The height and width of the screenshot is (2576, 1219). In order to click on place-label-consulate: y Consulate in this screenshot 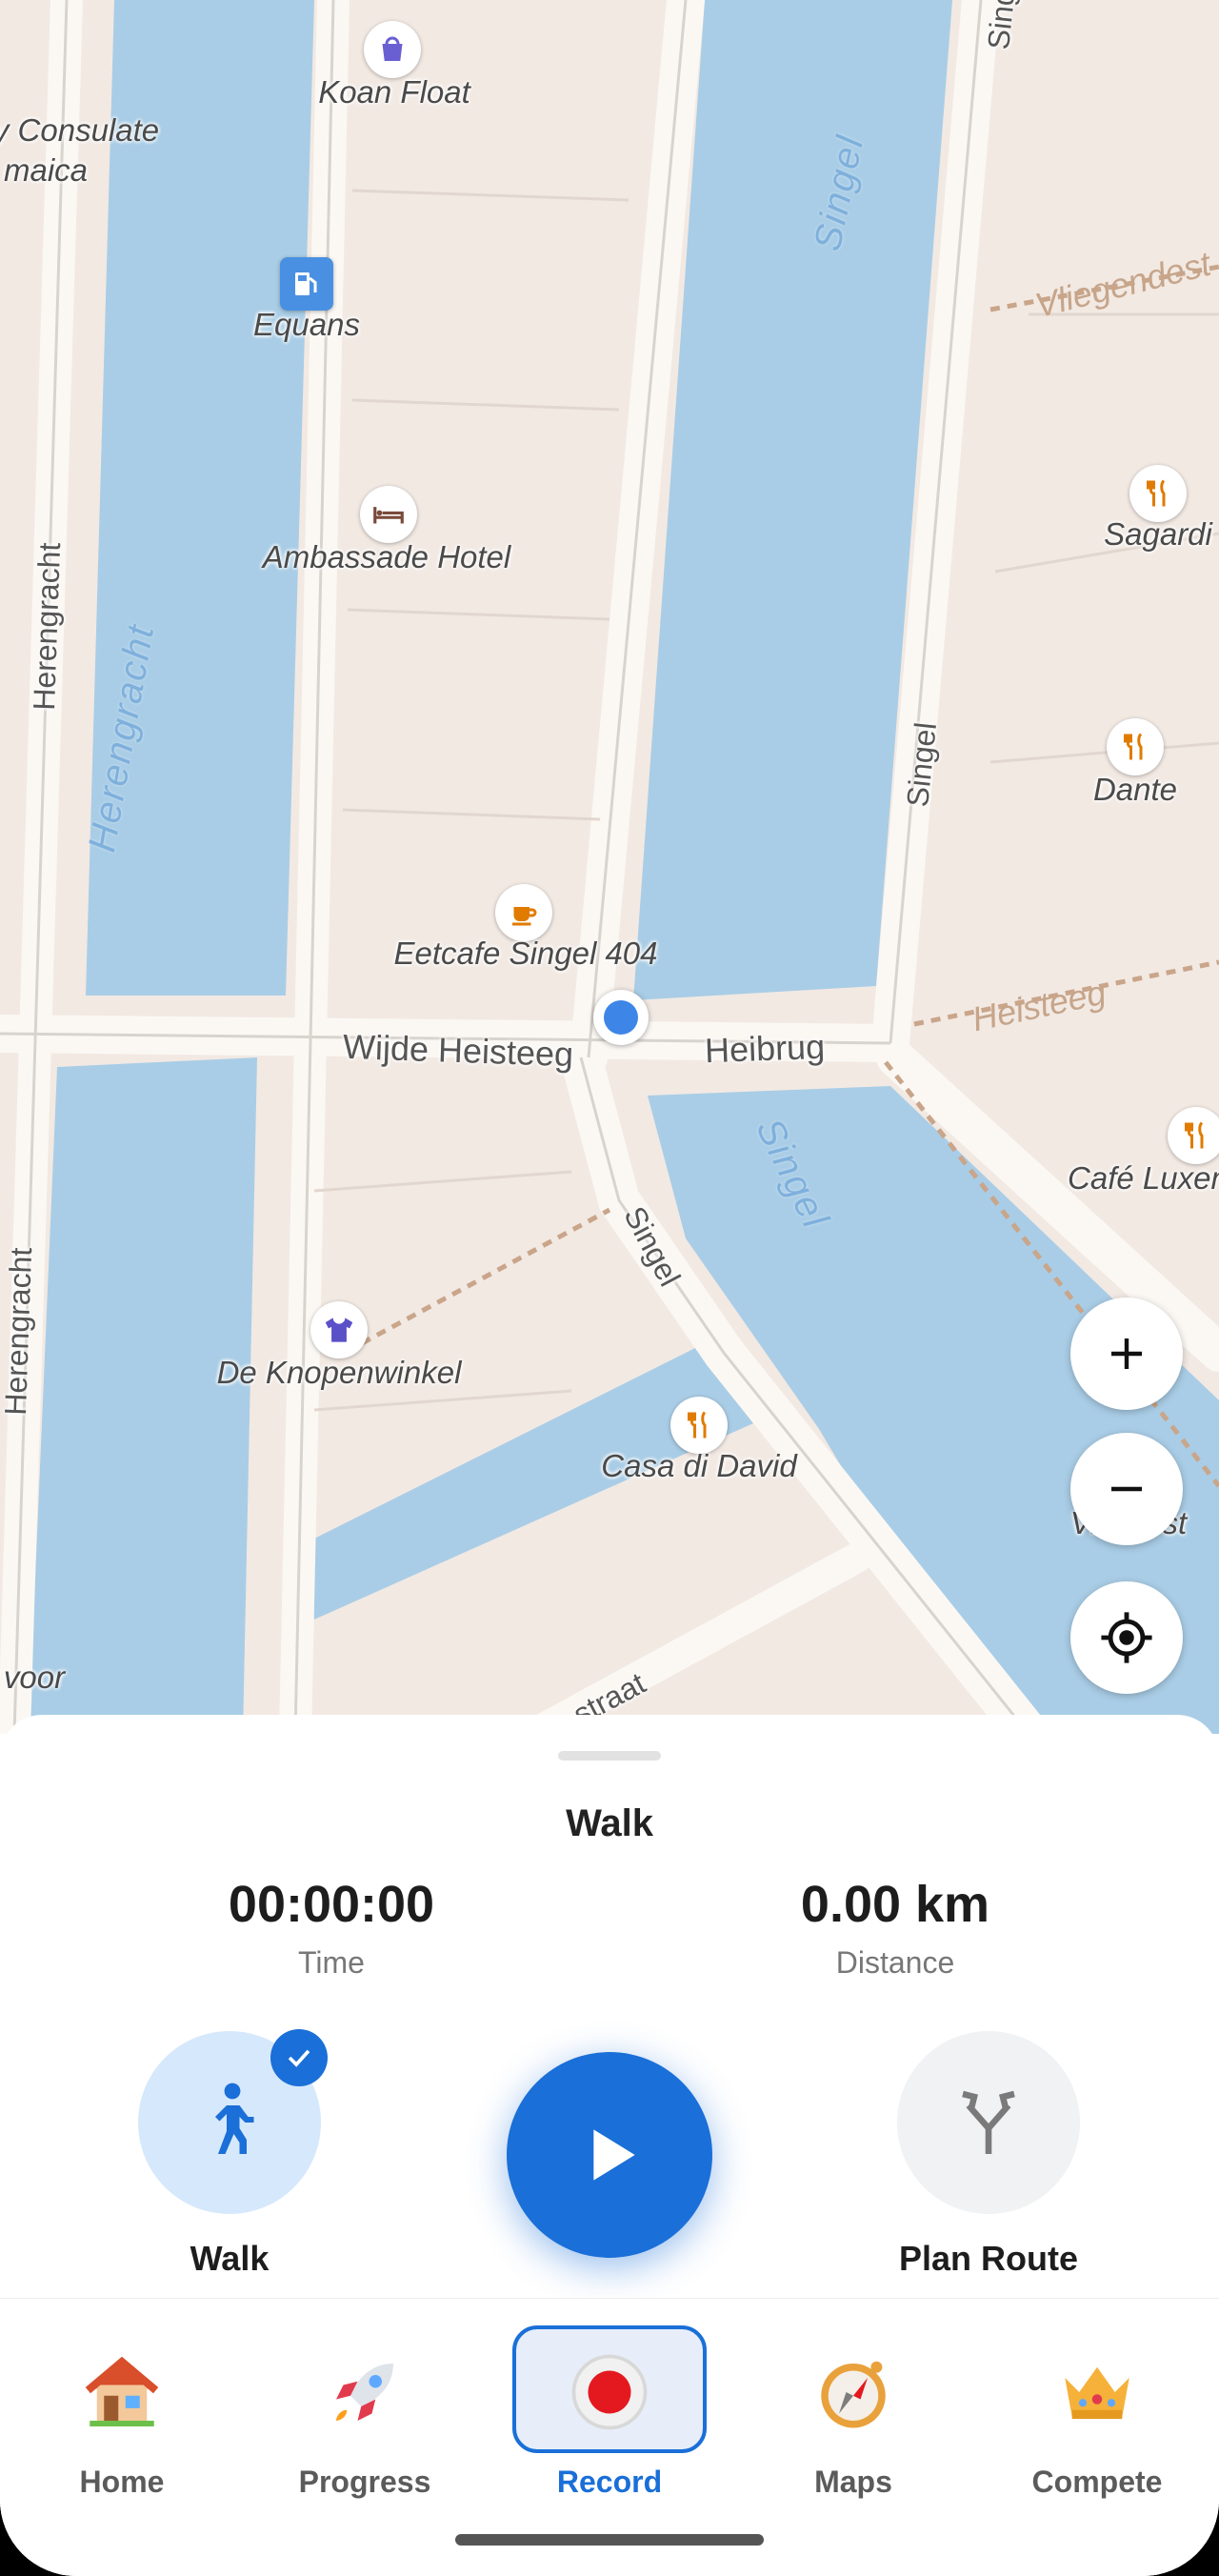, I will do `click(80, 130)`.